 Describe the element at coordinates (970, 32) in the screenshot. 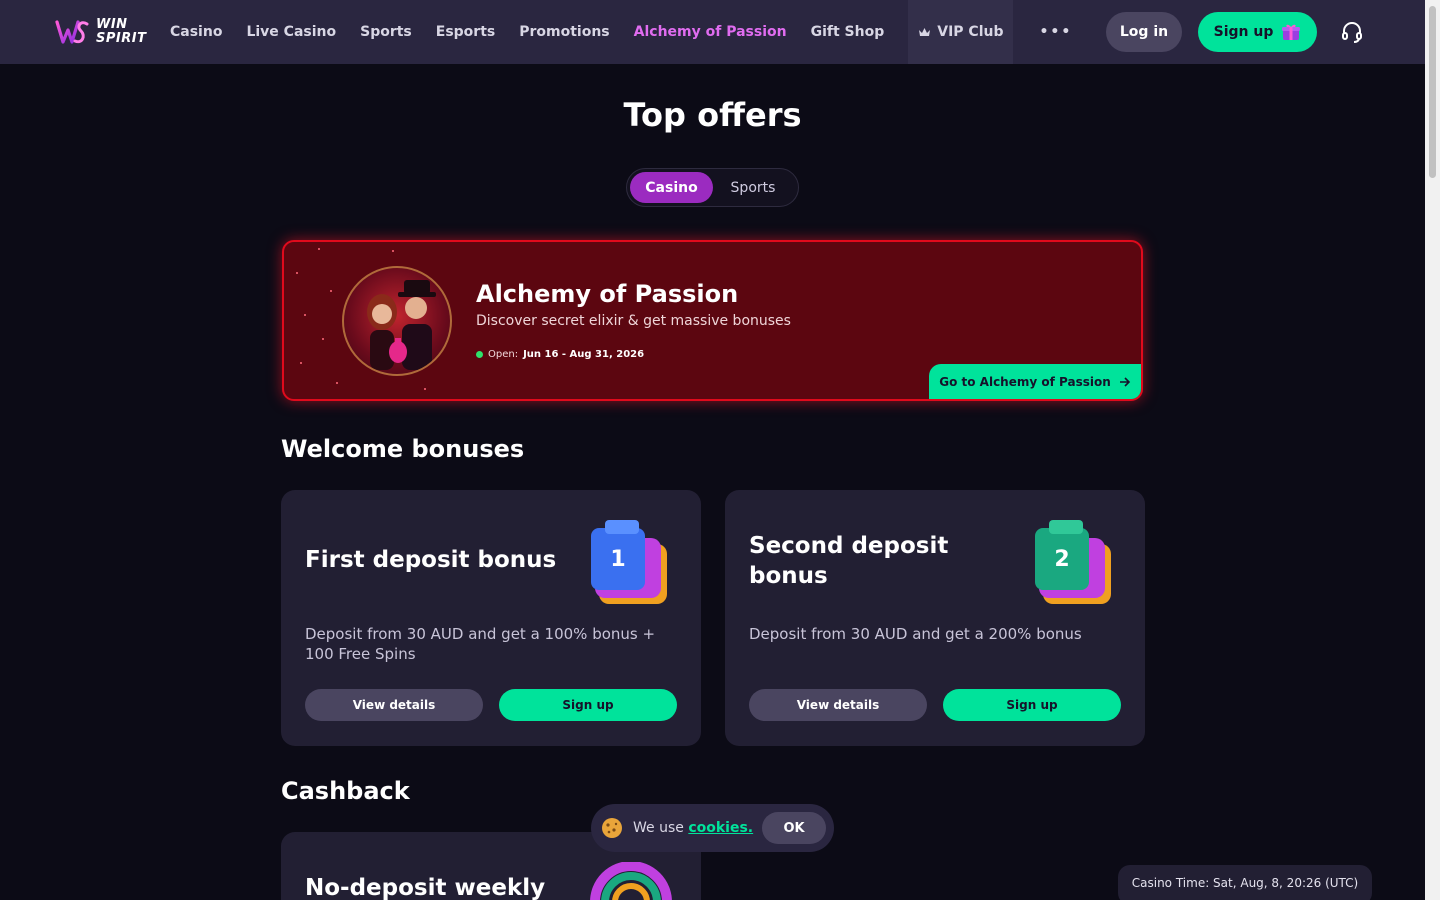

I see `nav-vip-club-label: VIP Club` at that location.